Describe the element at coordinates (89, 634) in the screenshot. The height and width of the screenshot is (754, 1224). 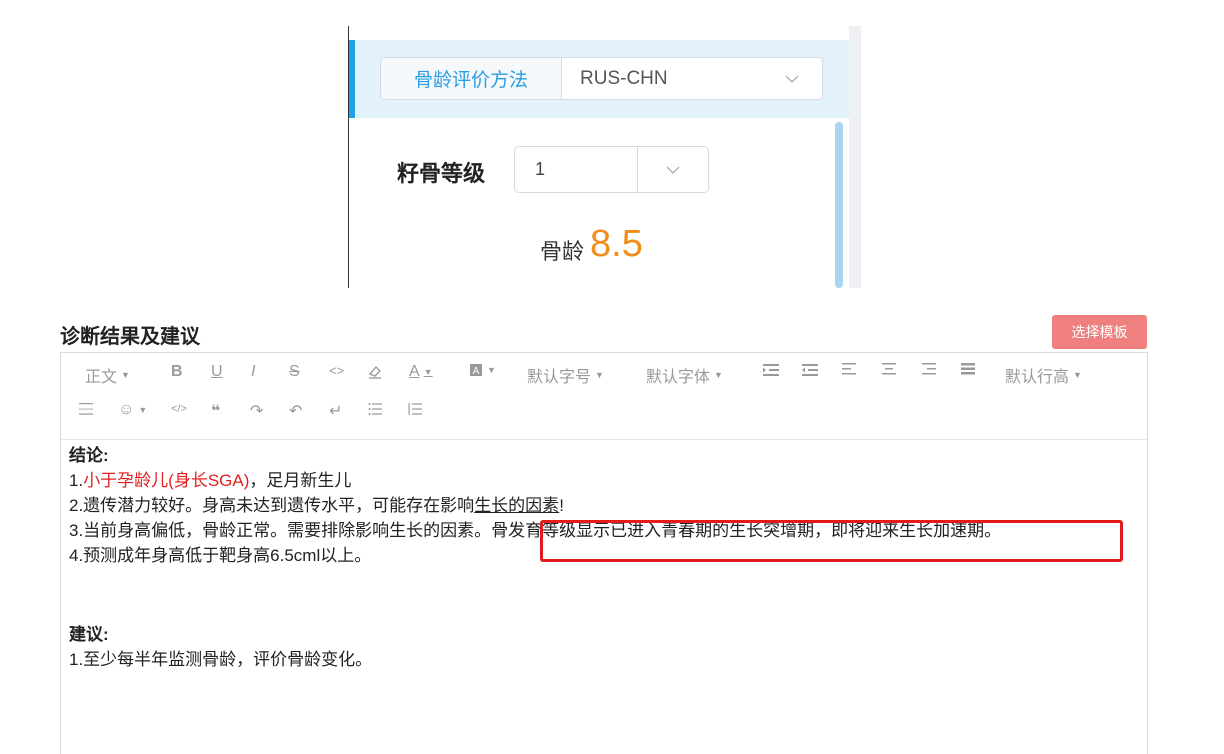
I see `advice-heading: 建议:` at that location.